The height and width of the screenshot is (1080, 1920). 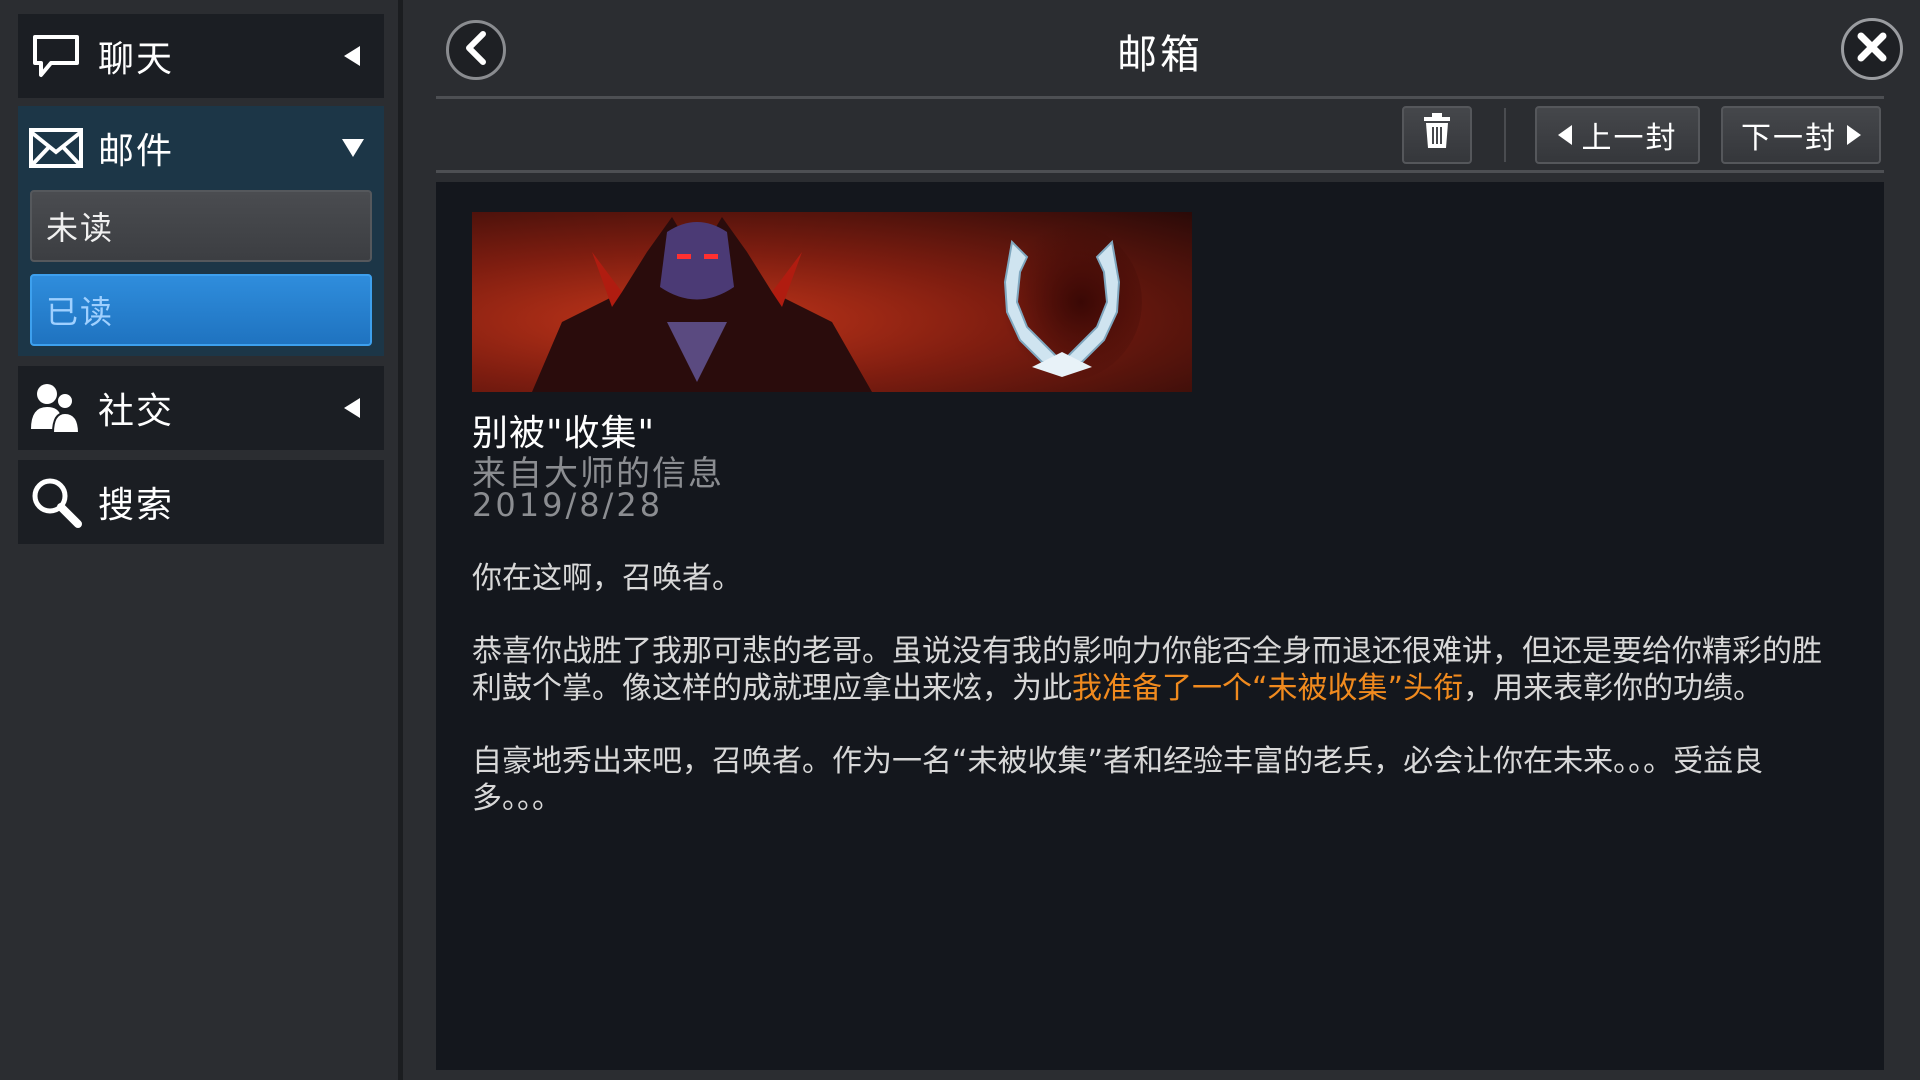 What do you see at coordinates (1160, 97) in the screenshot?
I see `header-divider` at bounding box center [1160, 97].